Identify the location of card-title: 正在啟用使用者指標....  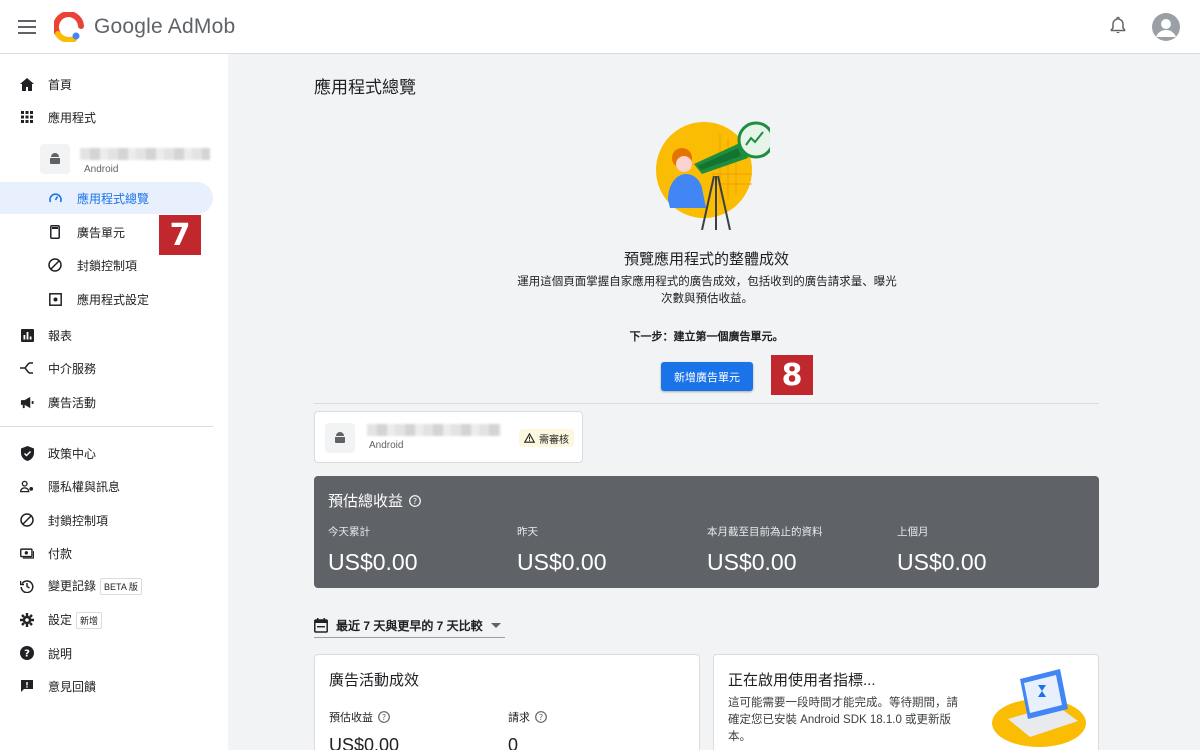
(802, 680).